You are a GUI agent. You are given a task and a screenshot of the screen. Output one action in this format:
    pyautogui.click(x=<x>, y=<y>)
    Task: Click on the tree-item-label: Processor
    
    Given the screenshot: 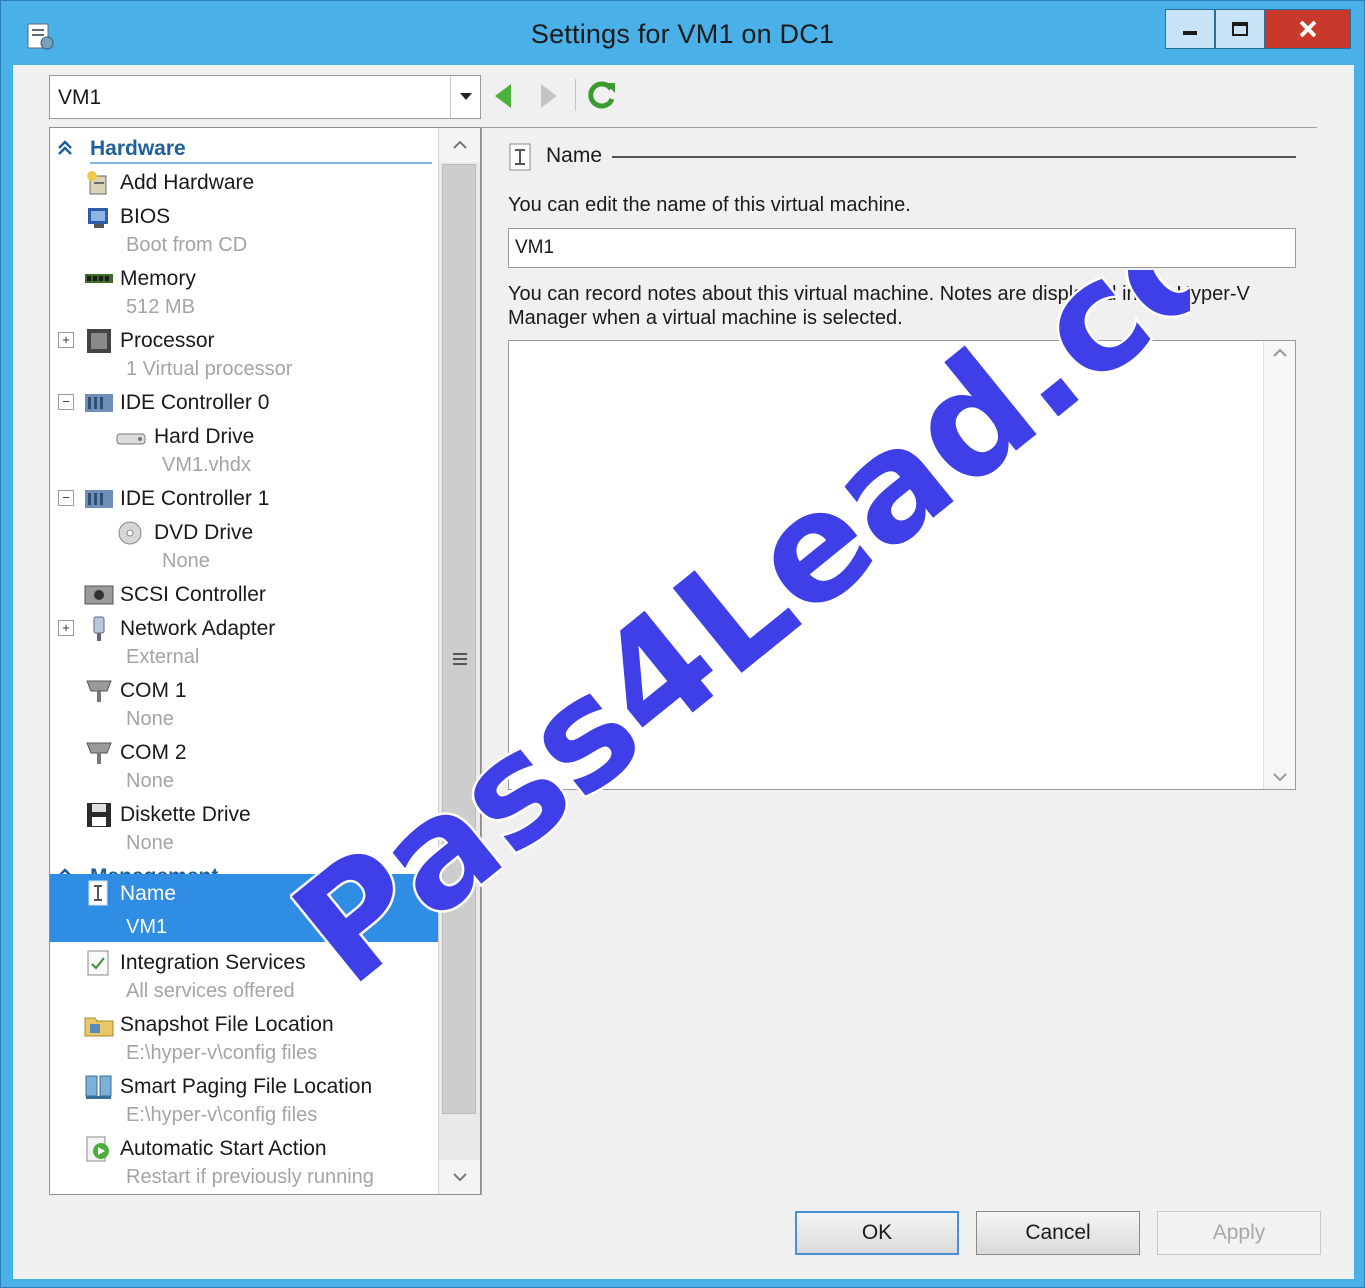 What is the action you would take?
    pyautogui.click(x=167, y=340)
    